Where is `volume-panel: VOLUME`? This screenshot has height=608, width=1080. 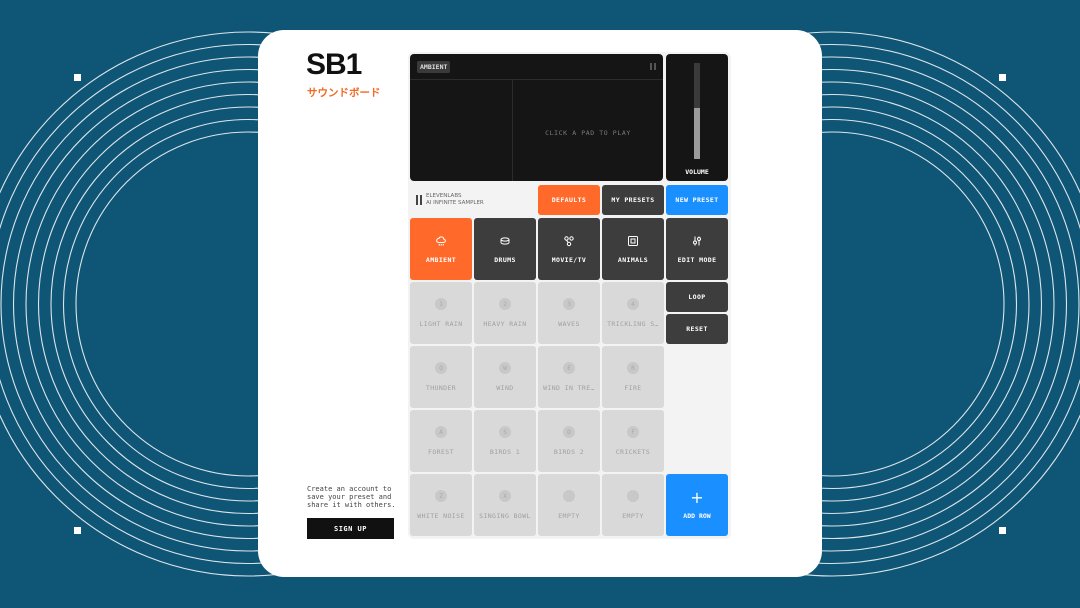
volume-panel: VOLUME is located at coordinates (697, 117).